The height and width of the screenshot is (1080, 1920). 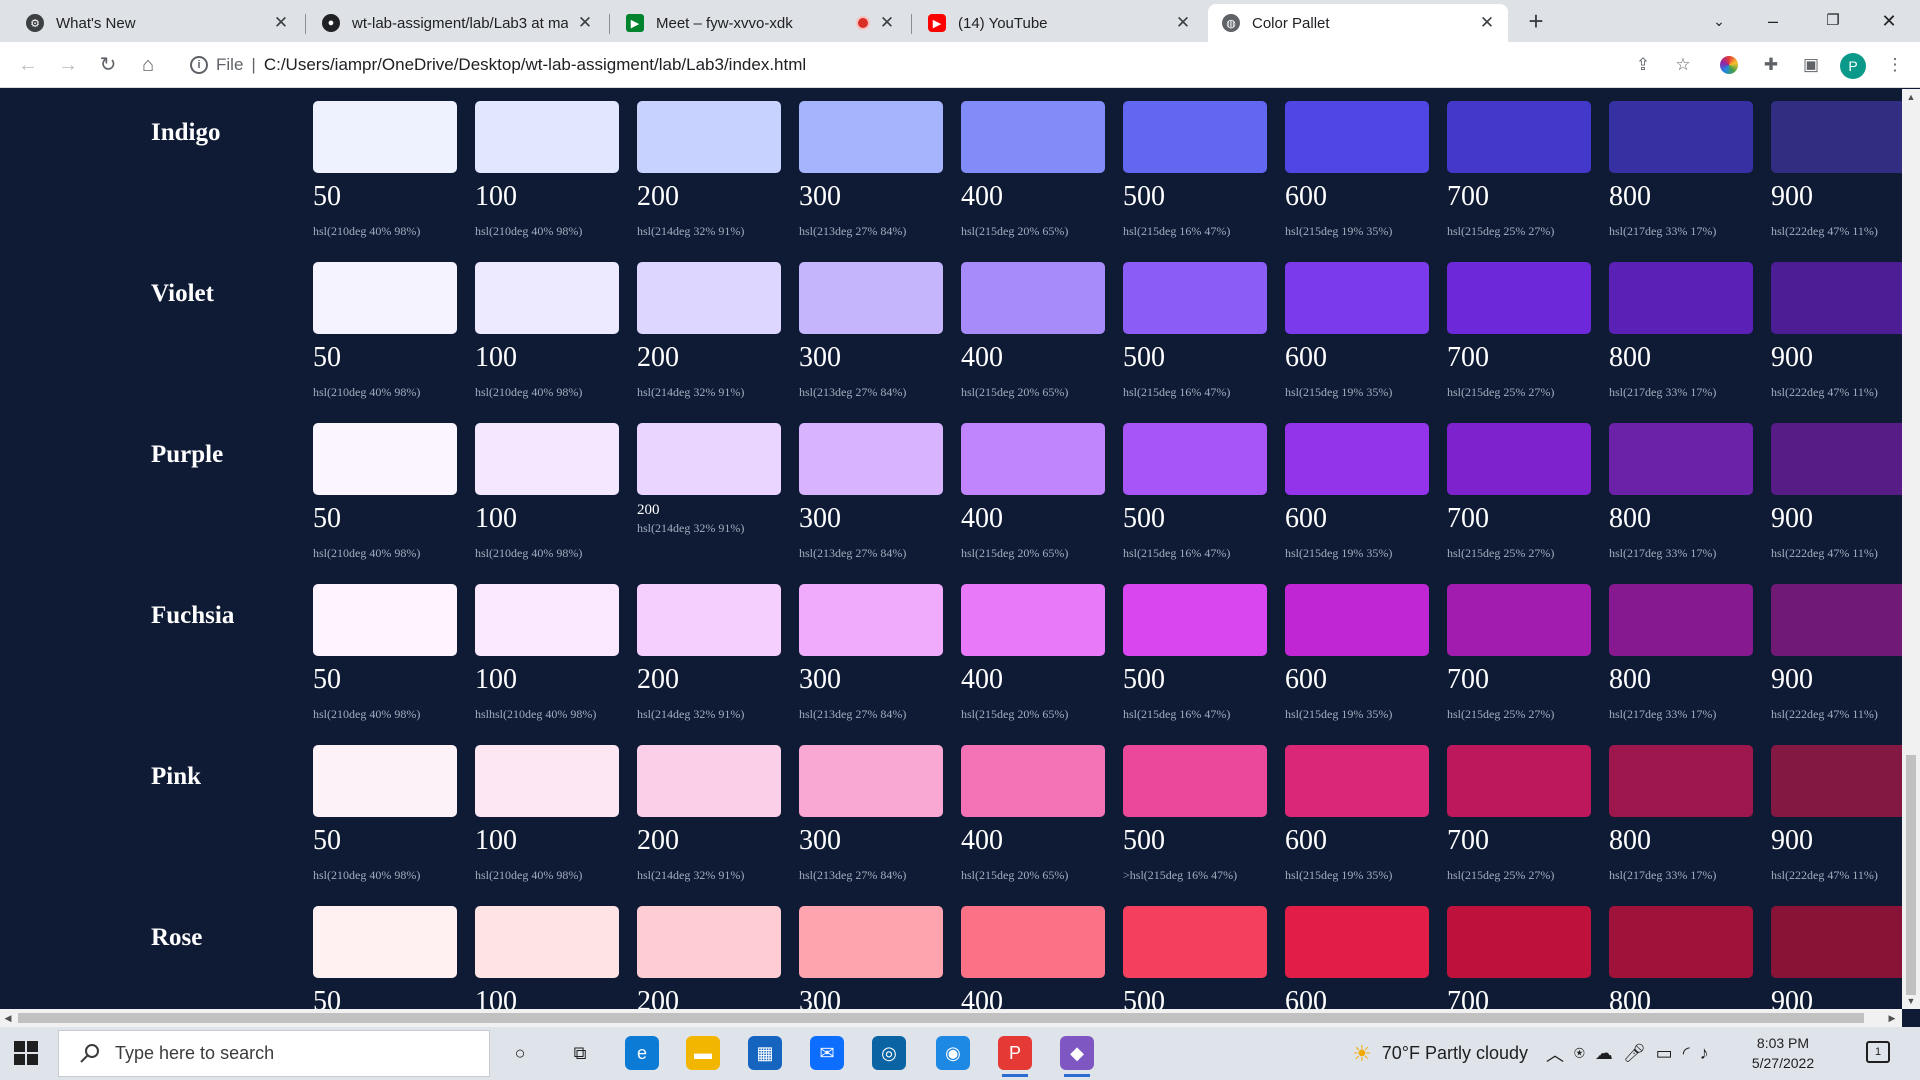 I want to click on new-tab-button: +, so click(x=1536, y=22).